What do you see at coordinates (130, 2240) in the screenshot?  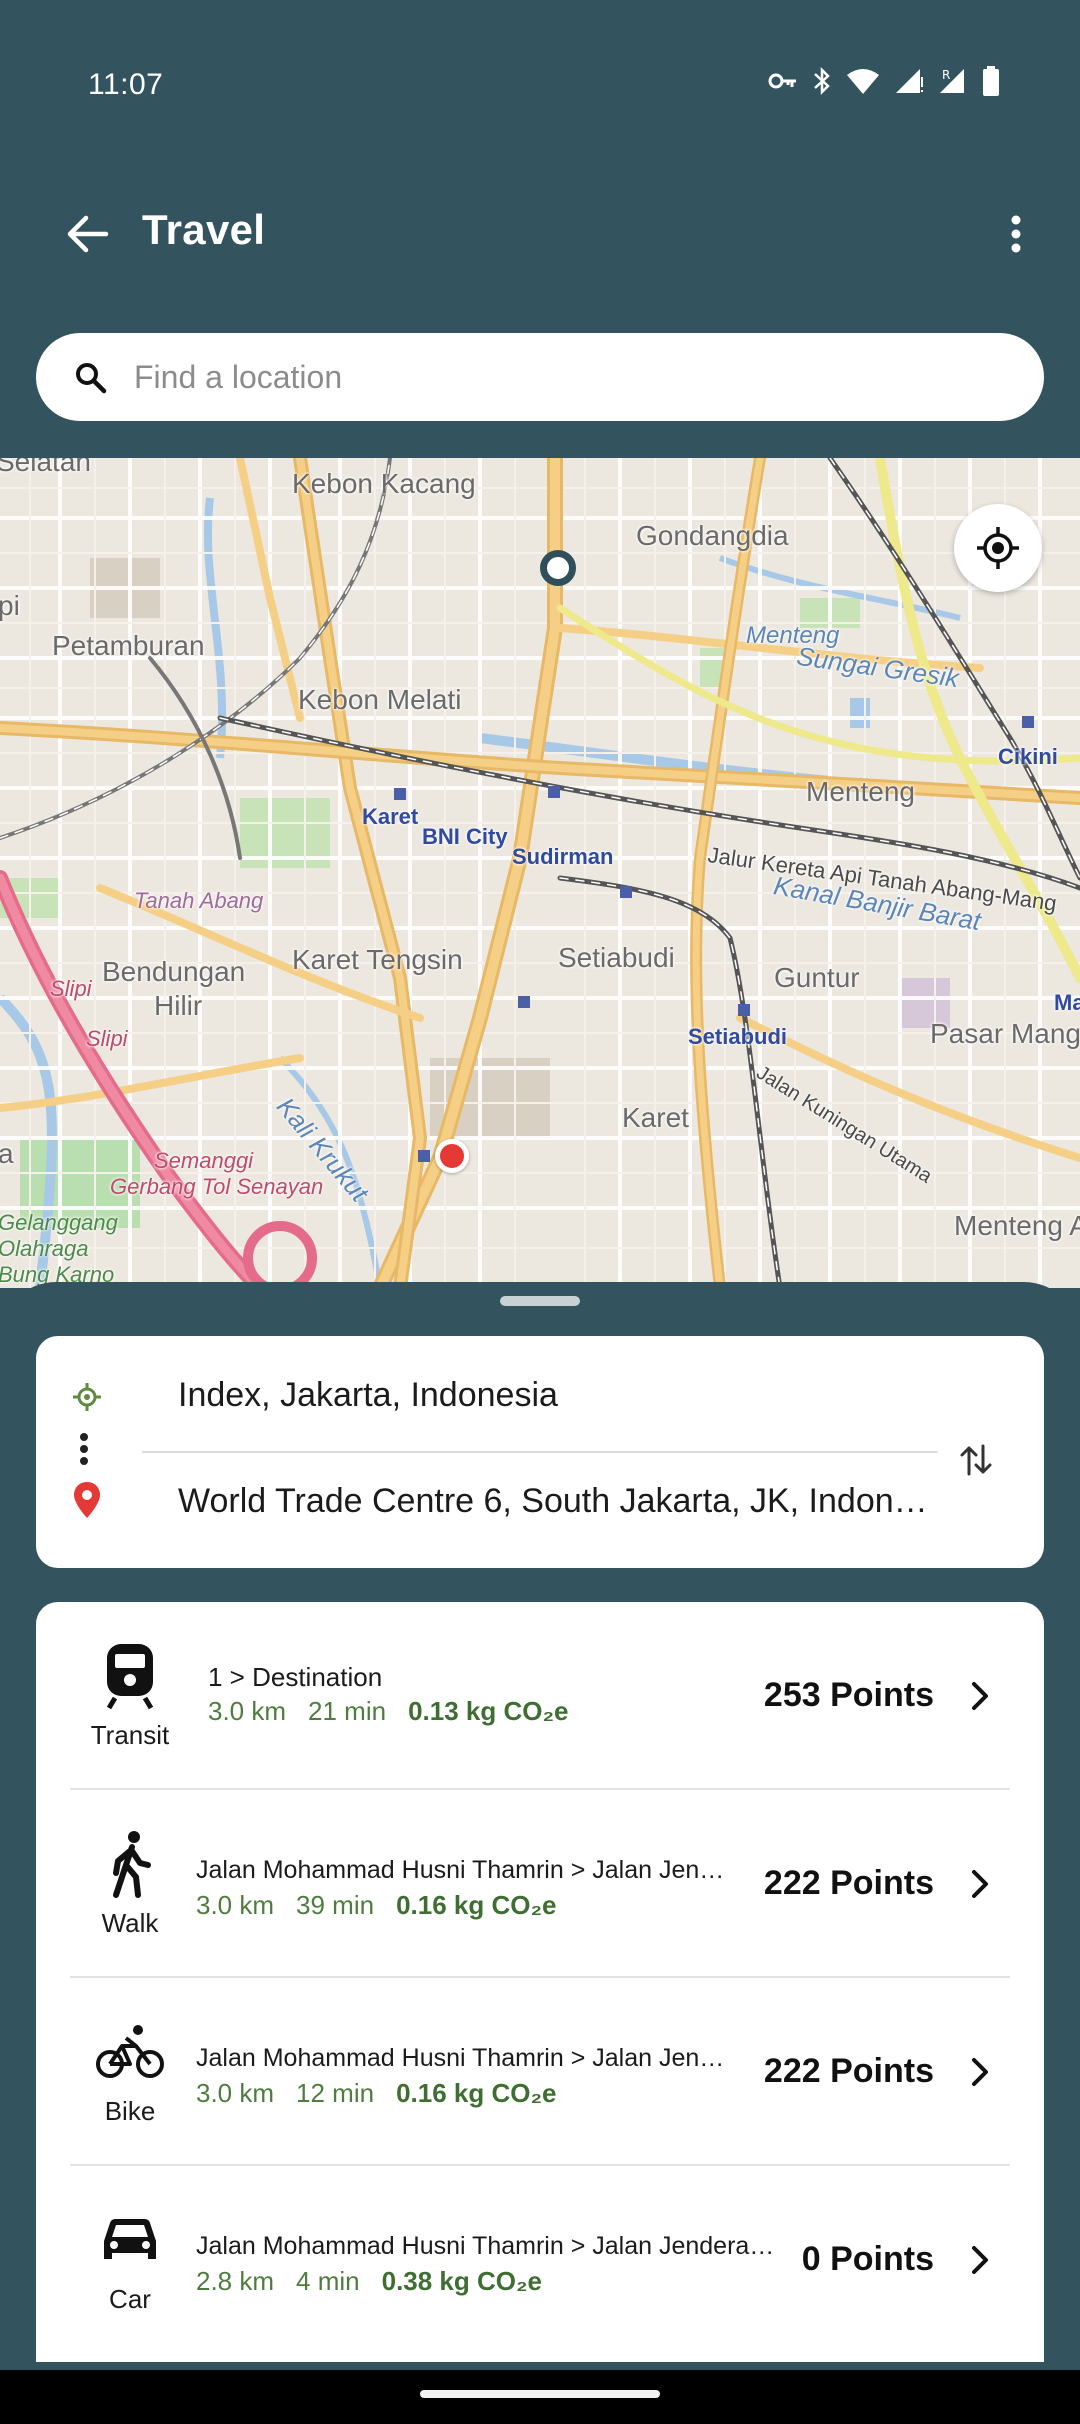 I see `car-icon` at bounding box center [130, 2240].